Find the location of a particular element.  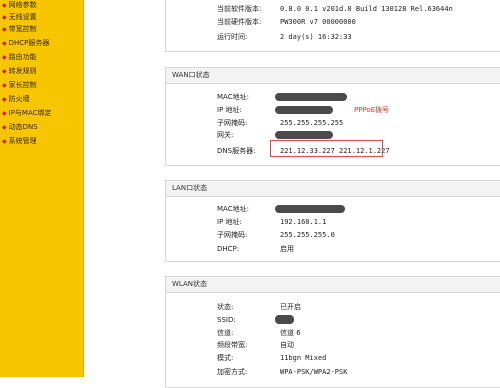

sidebar-item-wireless: ◆ 无线设置 is located at coordinates (19, 17).